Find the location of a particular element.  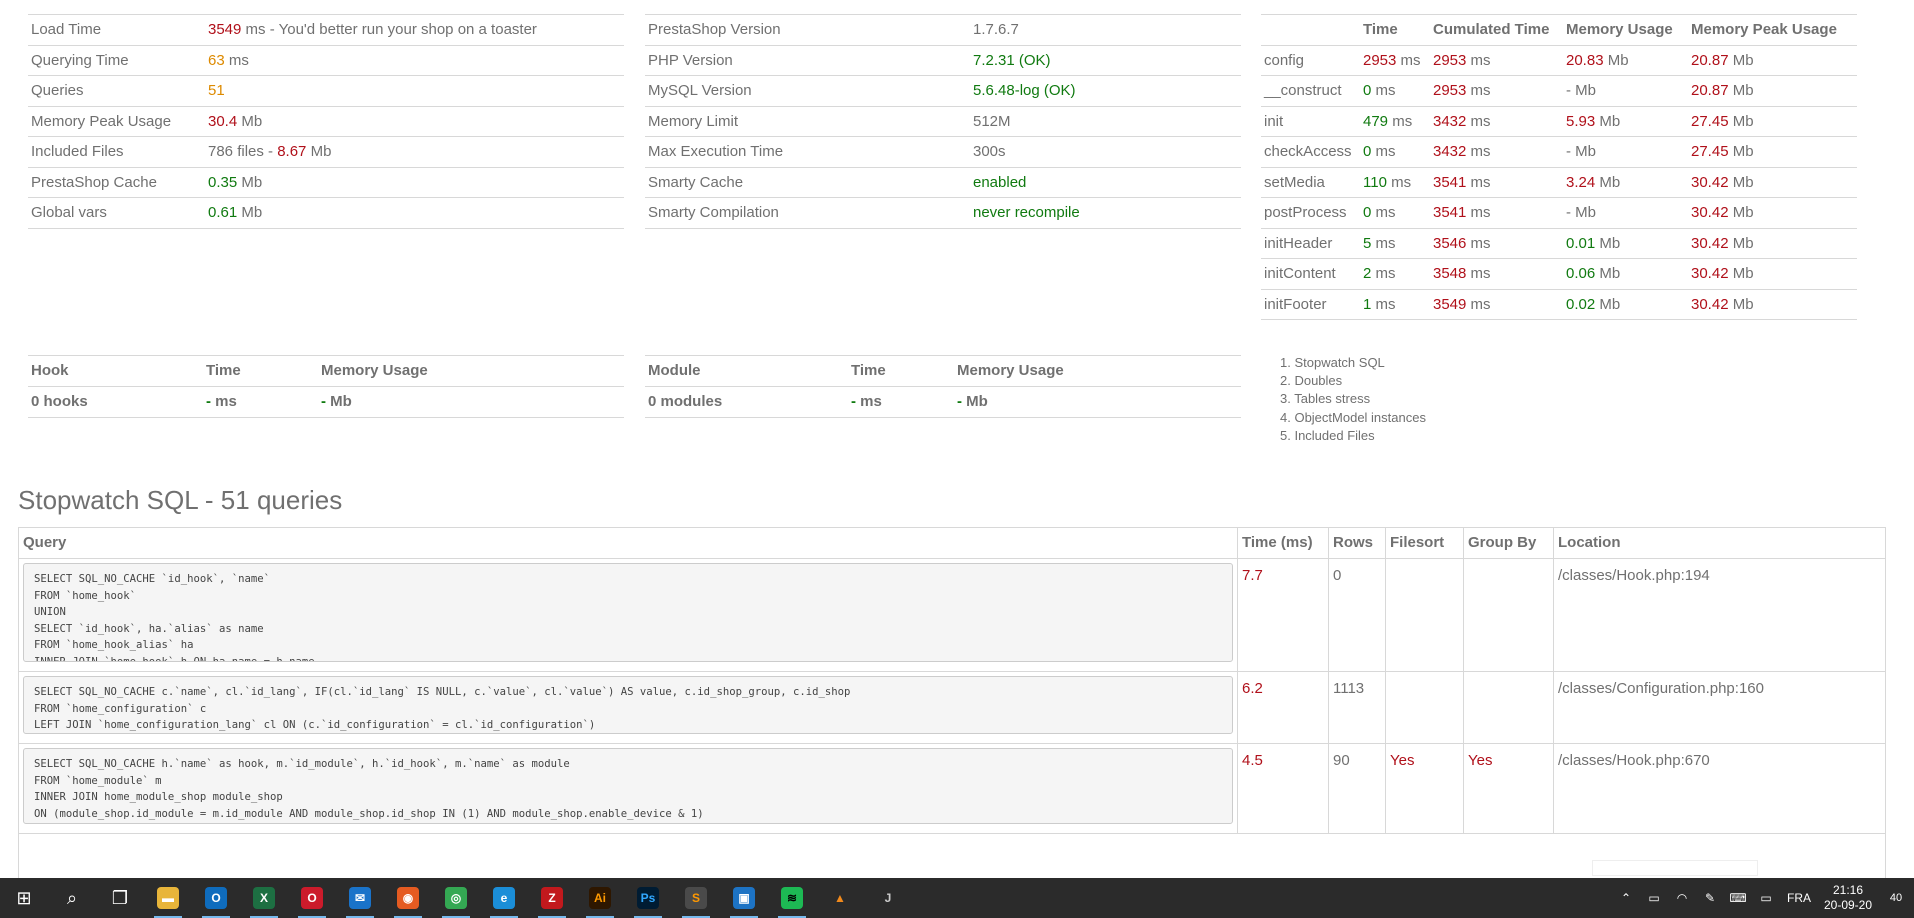

config-label: MySQL Version is located at coordinates (700, 90).